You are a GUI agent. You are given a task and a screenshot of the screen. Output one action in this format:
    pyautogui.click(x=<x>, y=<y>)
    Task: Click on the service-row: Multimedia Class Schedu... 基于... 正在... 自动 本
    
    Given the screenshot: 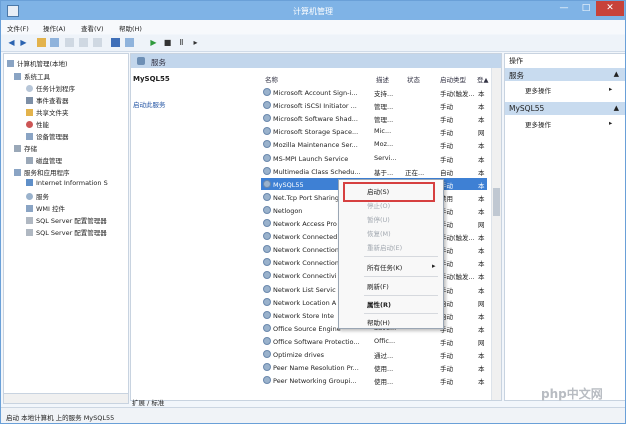 What is the action you would take?
    pyautogui.click(x=374, y=171)
    